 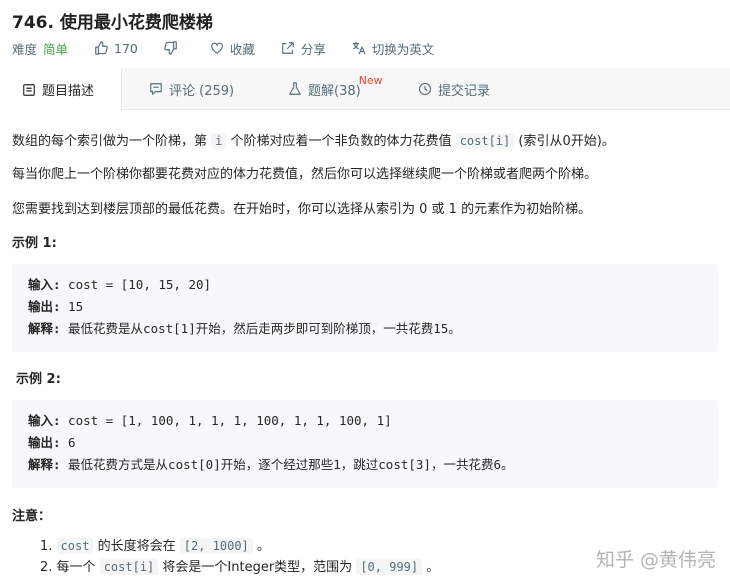 What do you see at coordinates (359, 48) in the screenshot?
I see `translate-icon` at bounding box center [359, 48].